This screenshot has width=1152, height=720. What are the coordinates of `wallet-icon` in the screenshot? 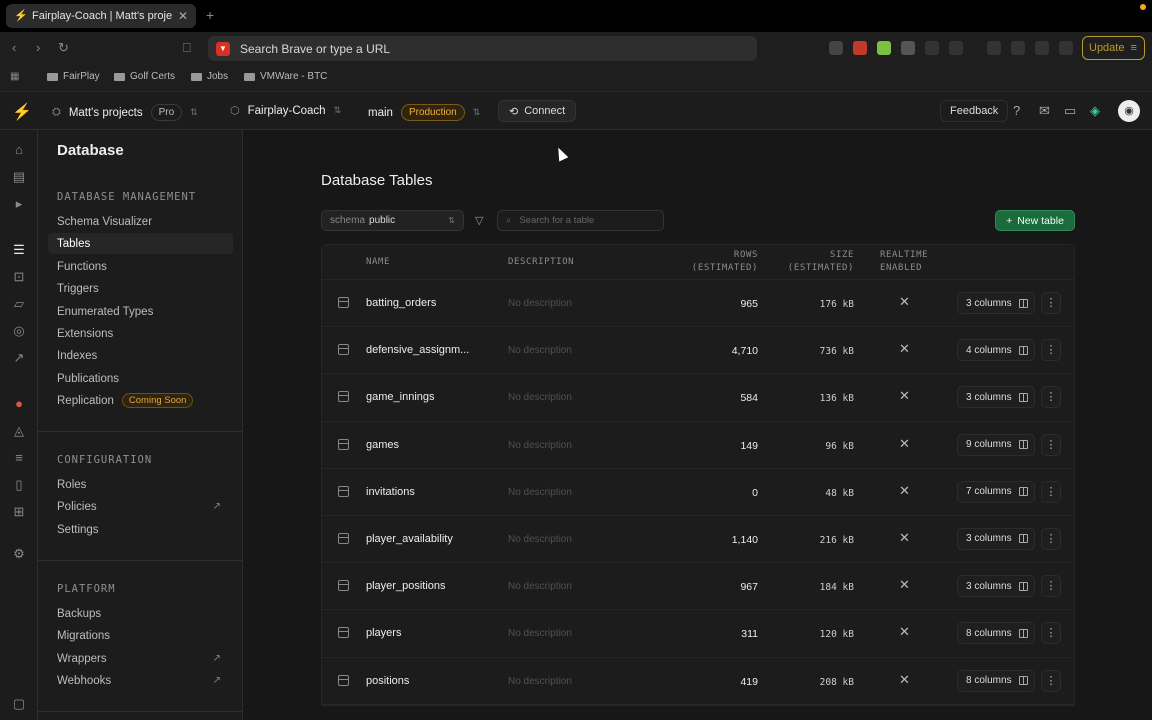 It's located at (1018, 48).